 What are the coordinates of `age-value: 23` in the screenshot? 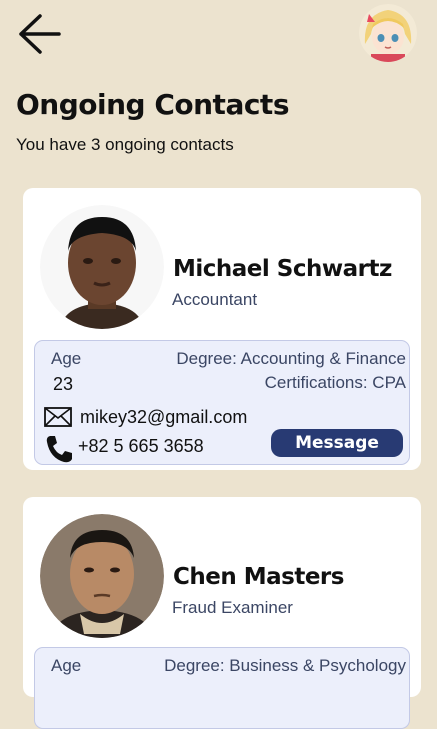 It's located at (63, 384).